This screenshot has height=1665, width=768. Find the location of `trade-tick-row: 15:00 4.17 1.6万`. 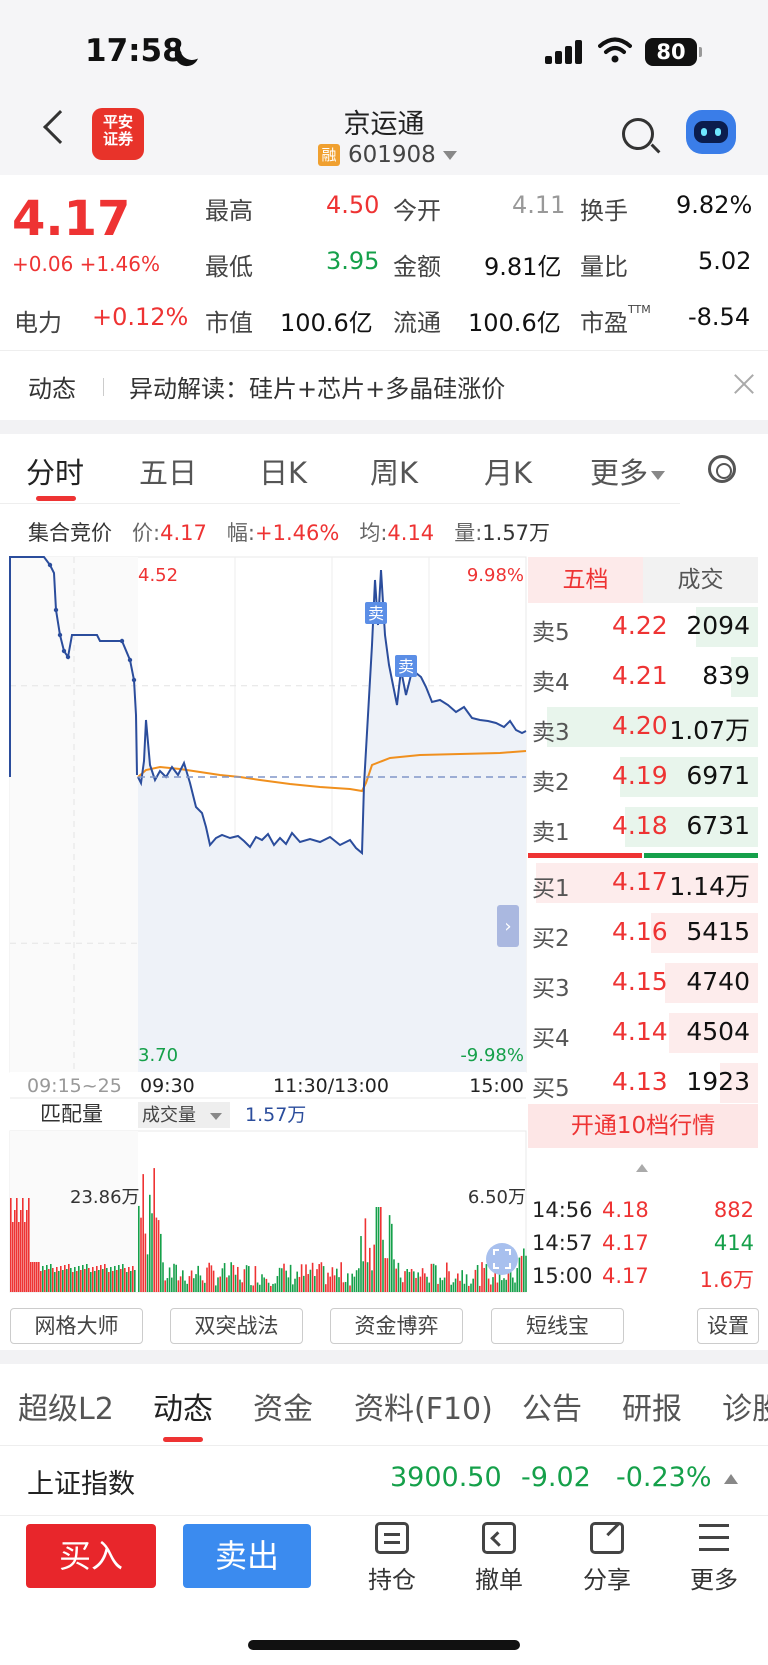

trade-tick-row: 15:00 4.17 1.6万 is located at coordinates (643, 1278).